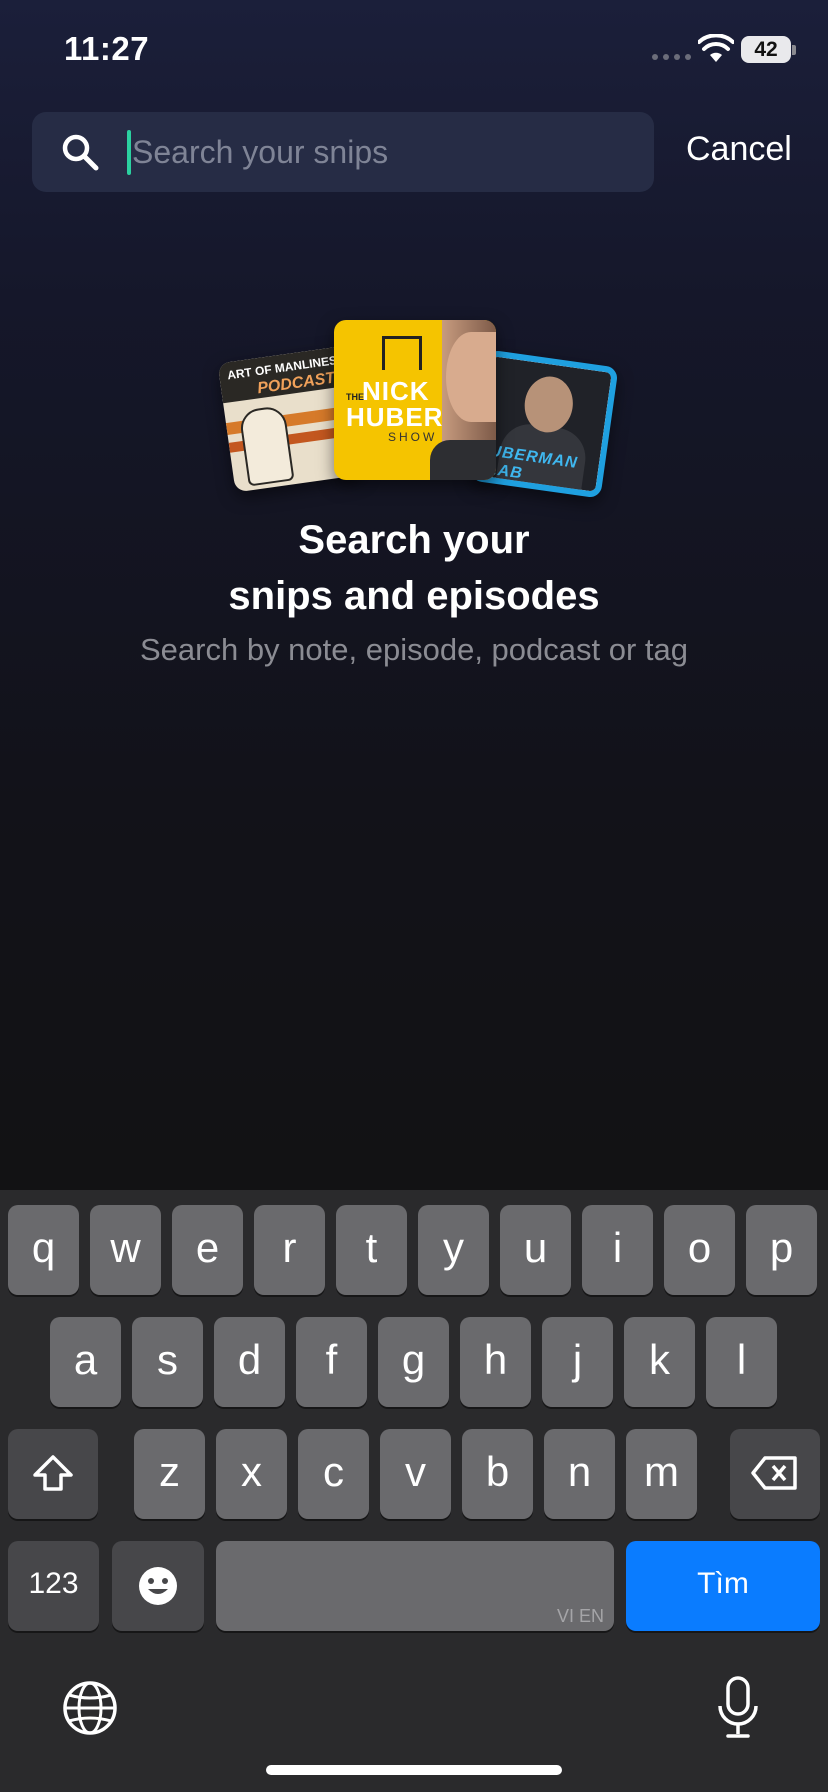 The height and width of the screenshot is (1792, 828). I want to click on microphone-icon, so click(738, 1708).